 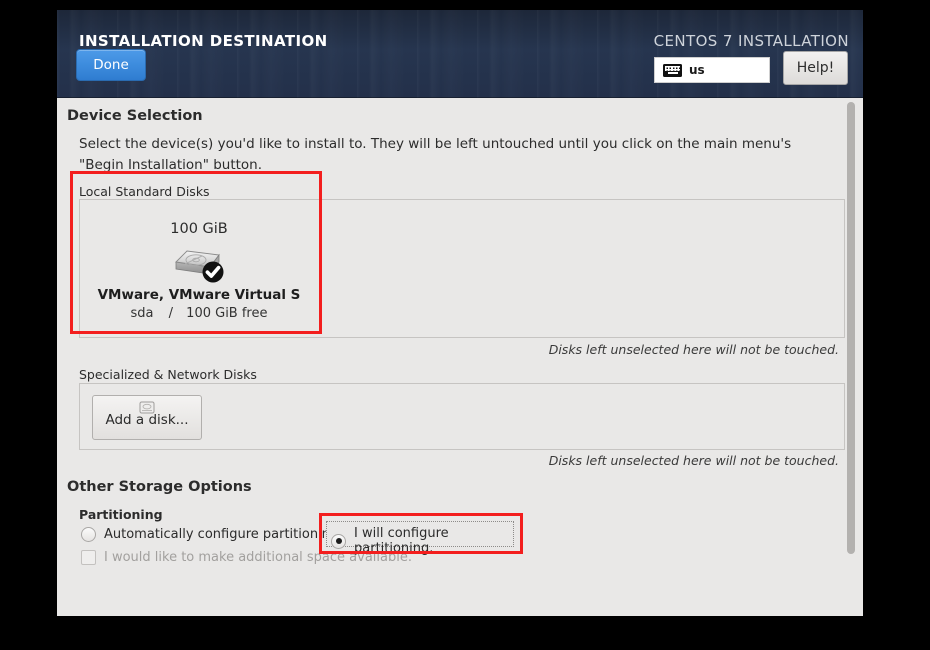 What do you see at coordinates (851, 328) in the screenshot?
I see `vertical-scrollbar-thumb` at bounding box center [851, 328].